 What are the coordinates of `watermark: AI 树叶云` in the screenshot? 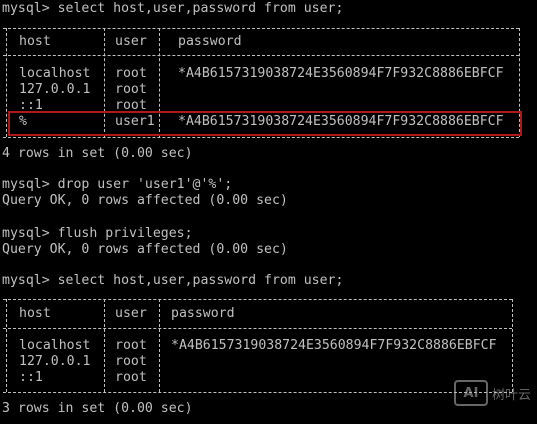 It's located at (492, 393).